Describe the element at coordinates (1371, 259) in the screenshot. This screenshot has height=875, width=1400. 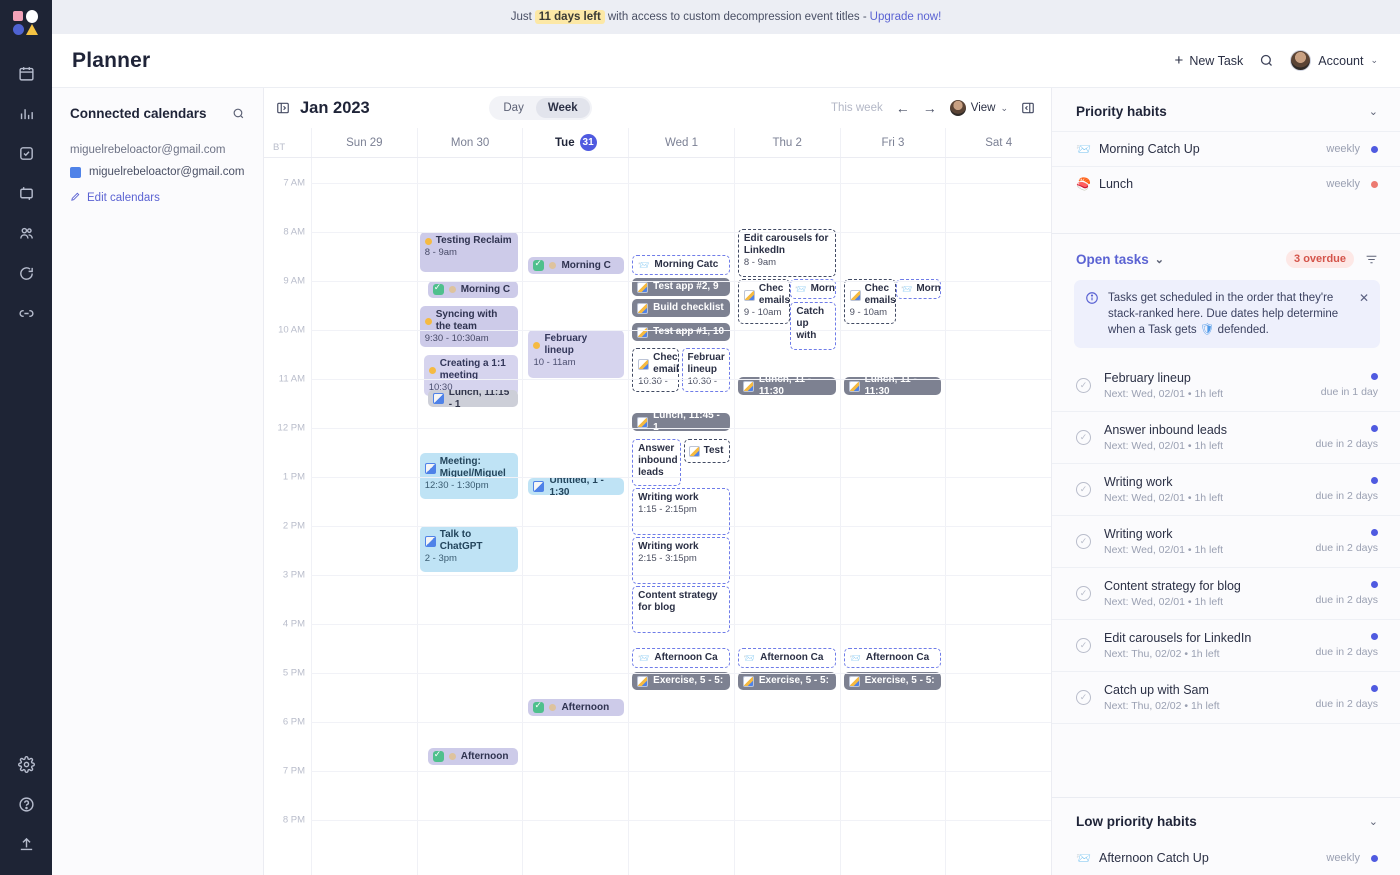
I see `filter-icon` at that location.